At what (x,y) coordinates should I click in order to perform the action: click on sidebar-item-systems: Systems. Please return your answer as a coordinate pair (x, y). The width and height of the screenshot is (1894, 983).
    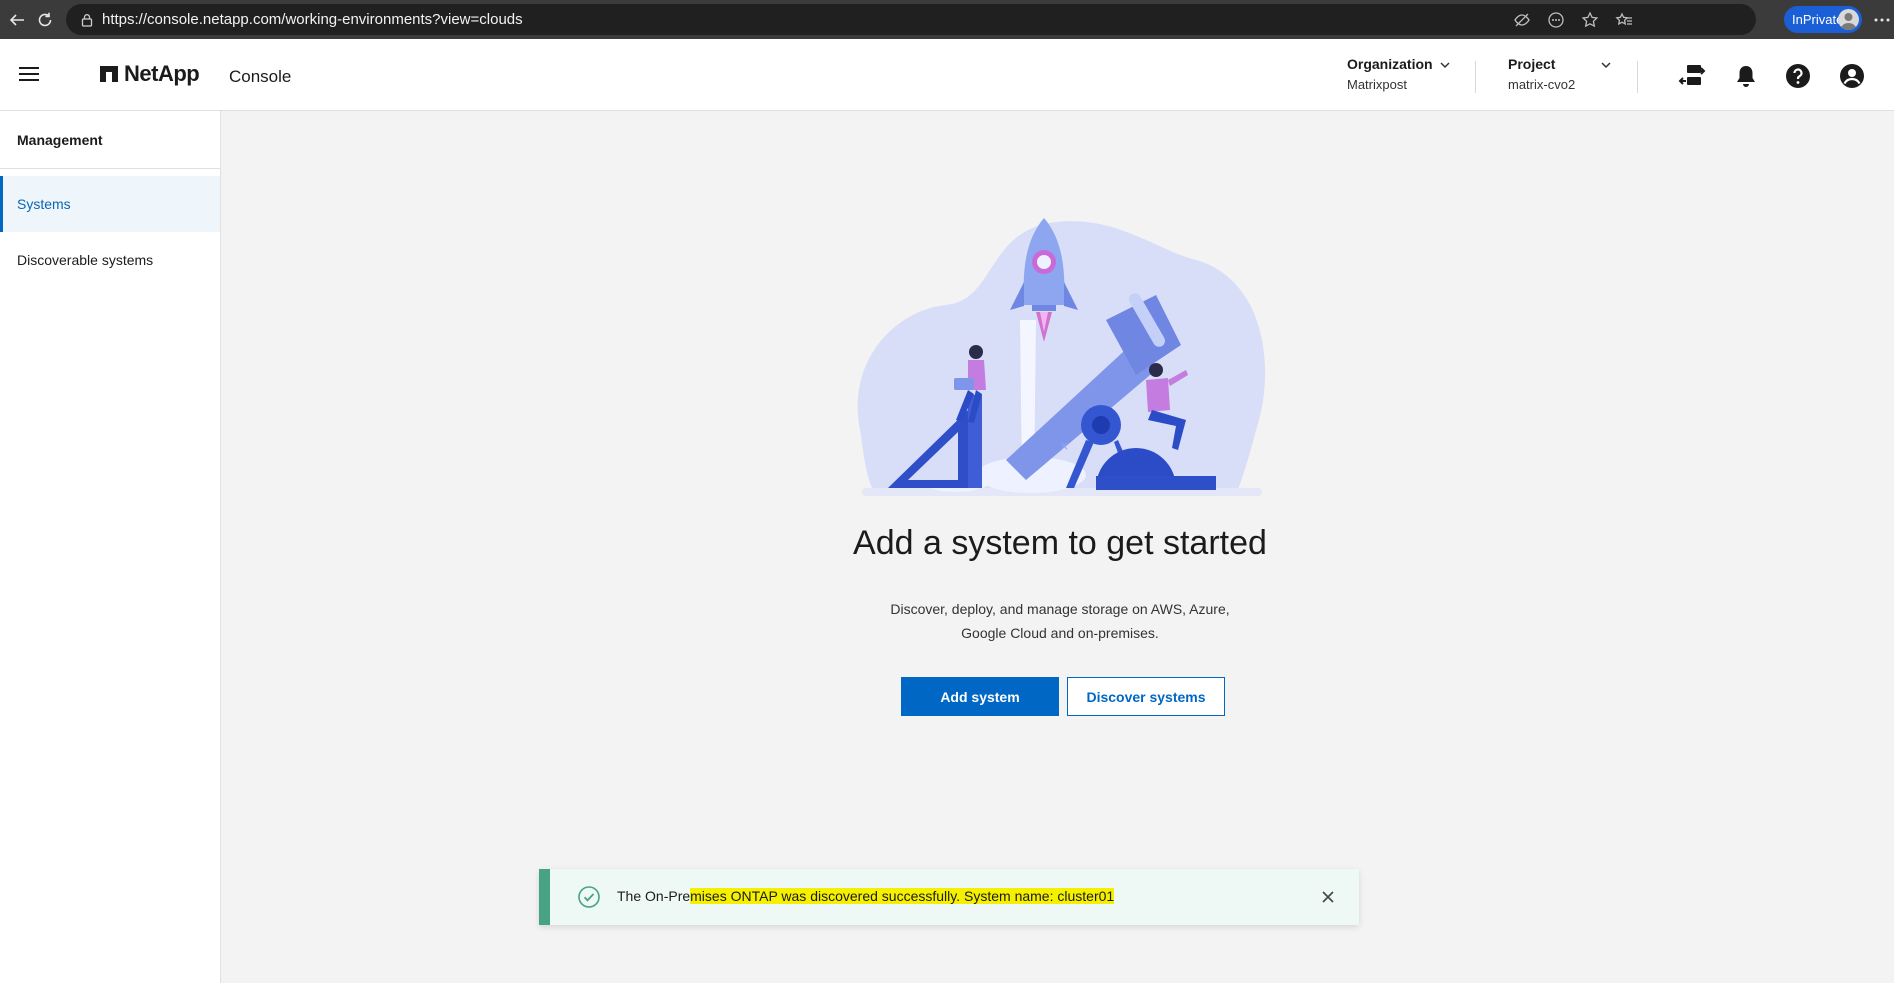
    Looking at the image, I should click on (110, 204).